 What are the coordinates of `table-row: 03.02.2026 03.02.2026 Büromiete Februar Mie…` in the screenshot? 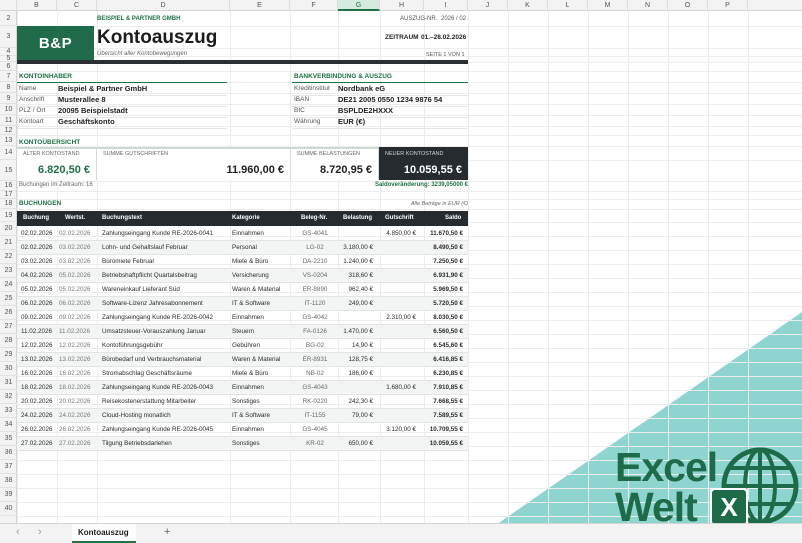 It's located at (242, 262).